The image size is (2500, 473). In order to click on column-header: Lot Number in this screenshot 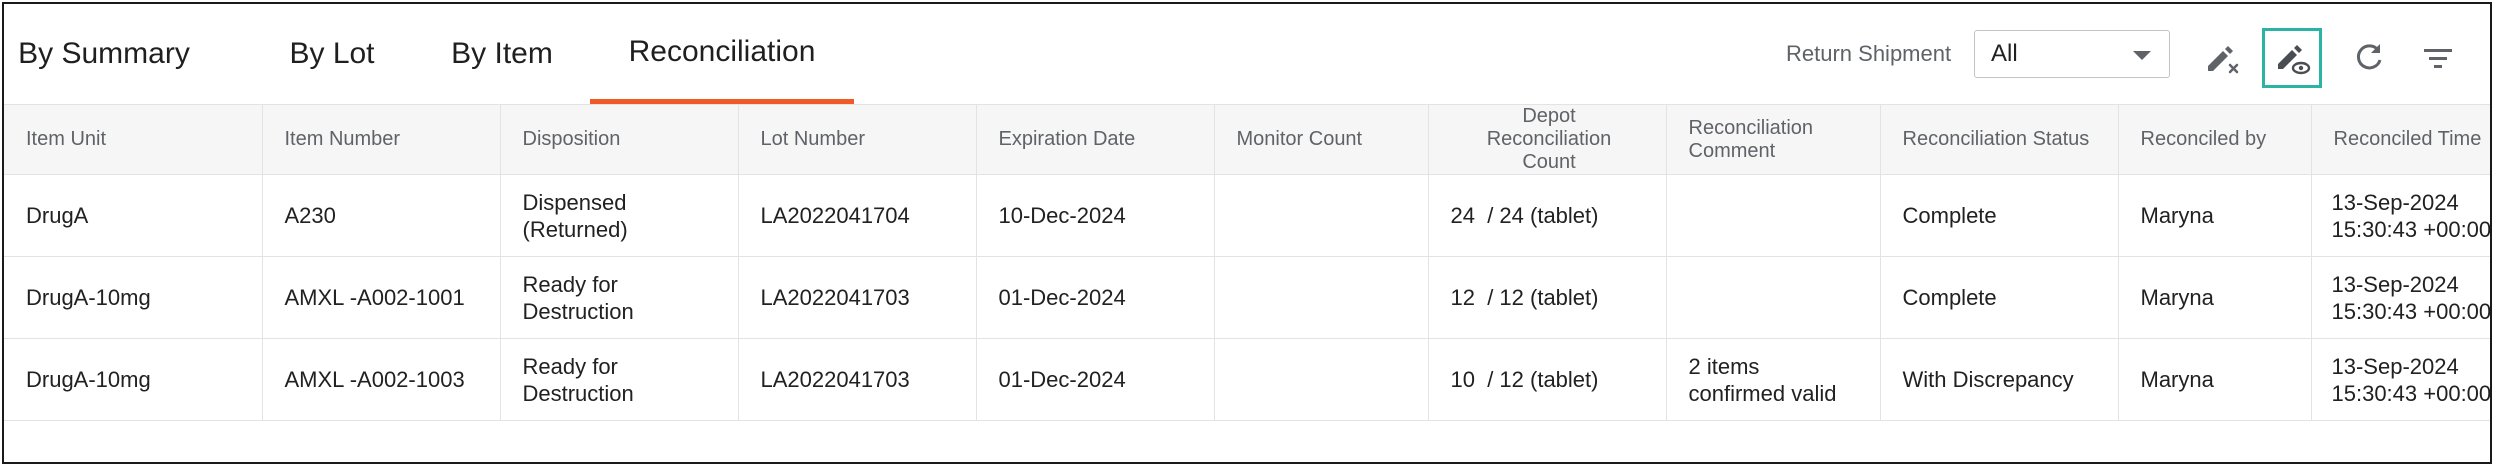, I will do `click(857, 139)`.